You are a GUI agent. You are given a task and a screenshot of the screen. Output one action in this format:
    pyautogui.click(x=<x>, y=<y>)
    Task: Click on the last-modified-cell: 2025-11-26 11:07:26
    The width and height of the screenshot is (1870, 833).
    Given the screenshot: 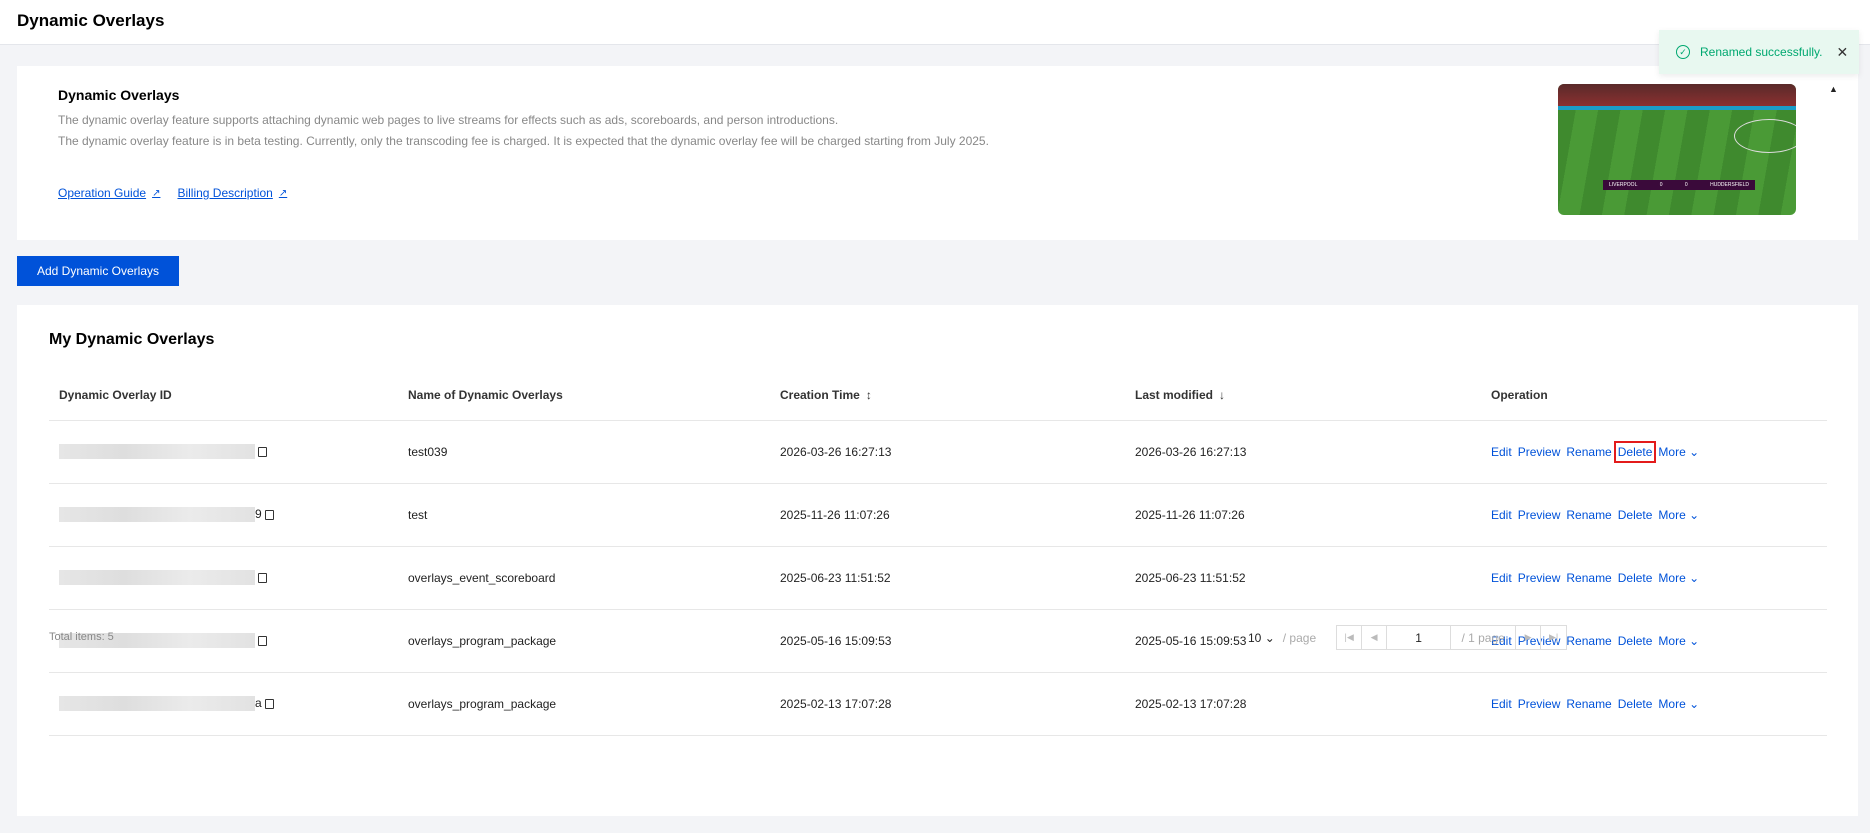 What is the action you would take?
    pyautogui.click(x=1303, y=515)
    